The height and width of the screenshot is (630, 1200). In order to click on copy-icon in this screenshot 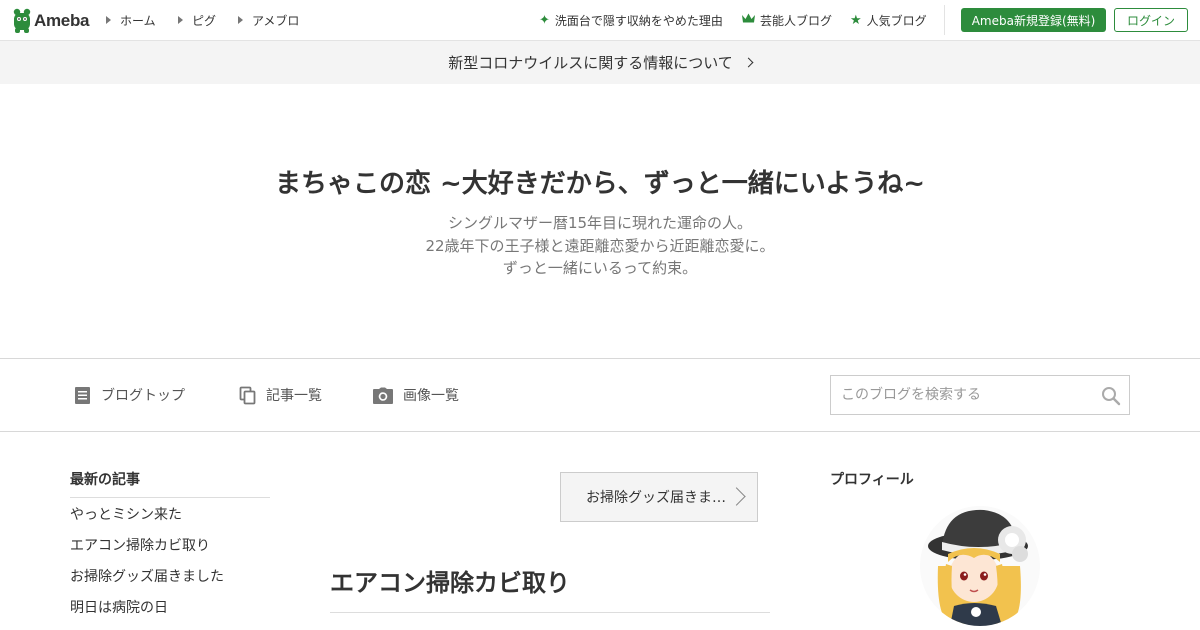, I will do `click(247, 395)`.